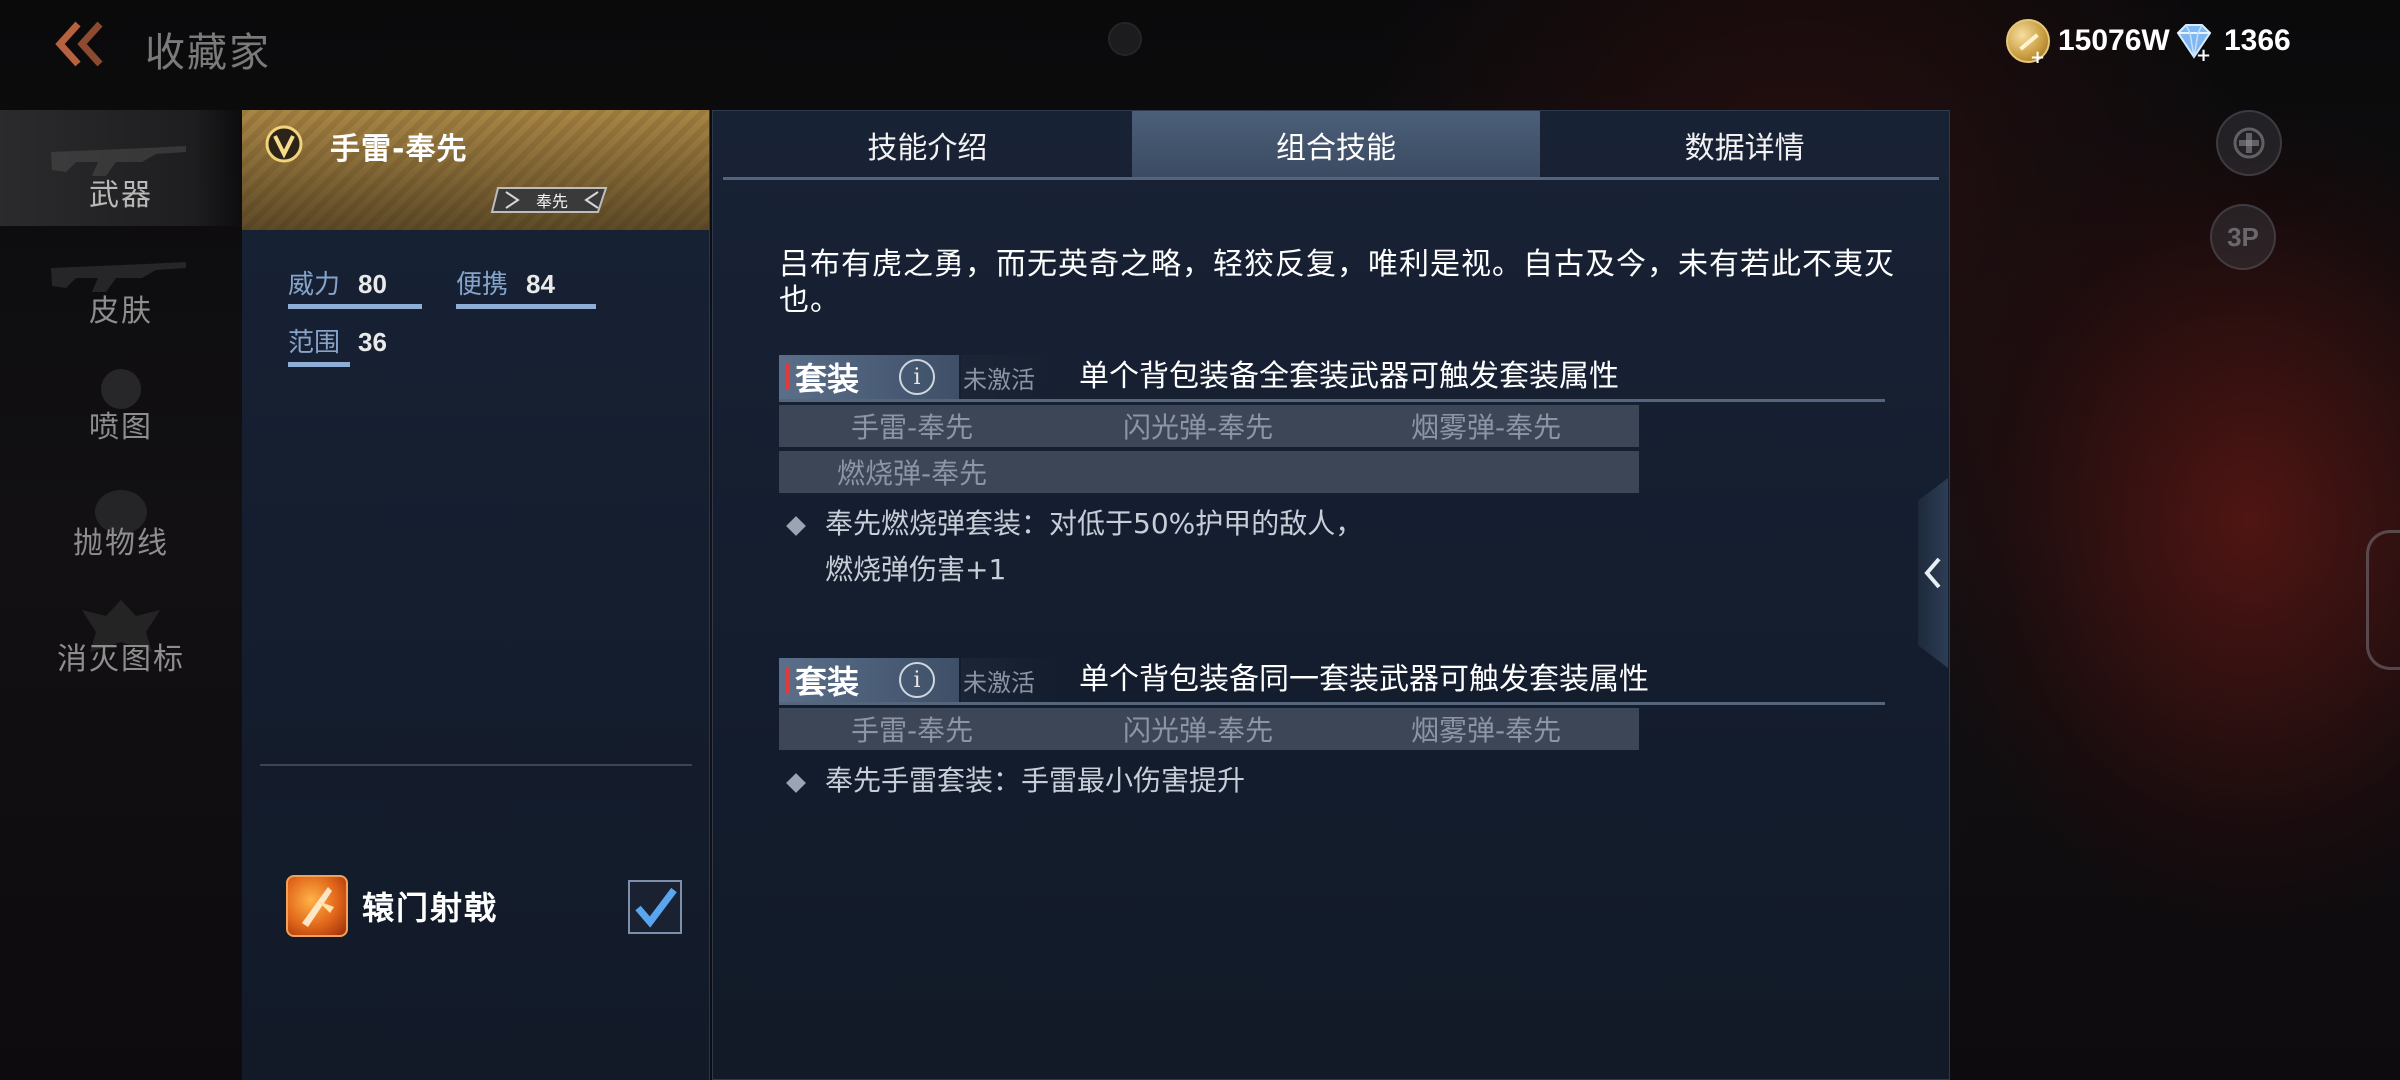  What do you see at coordinates (317, 906) in the screenshot?
I see `trait-skill-icon` at bounding box center [317, 906].